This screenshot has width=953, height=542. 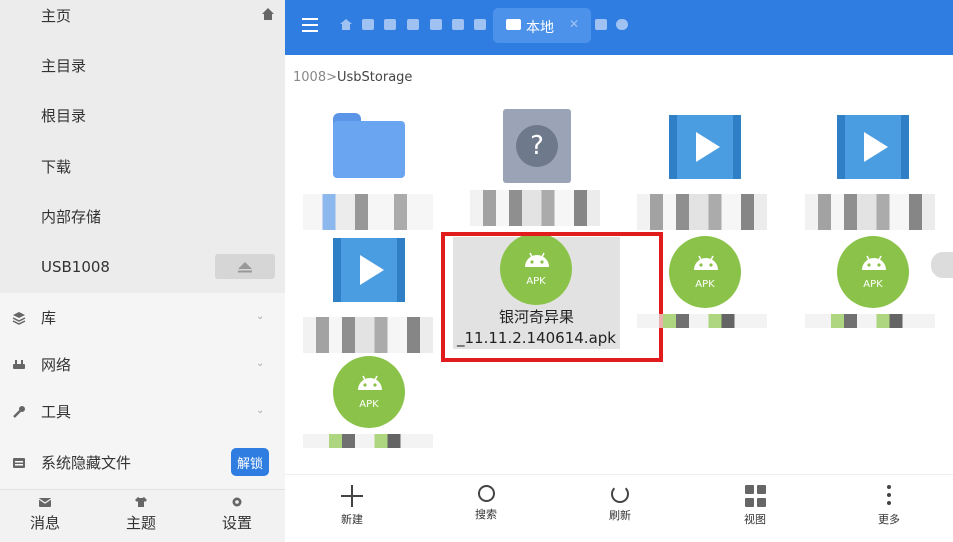 I want to click on android-tab-icon, so click(x=368, y=24).